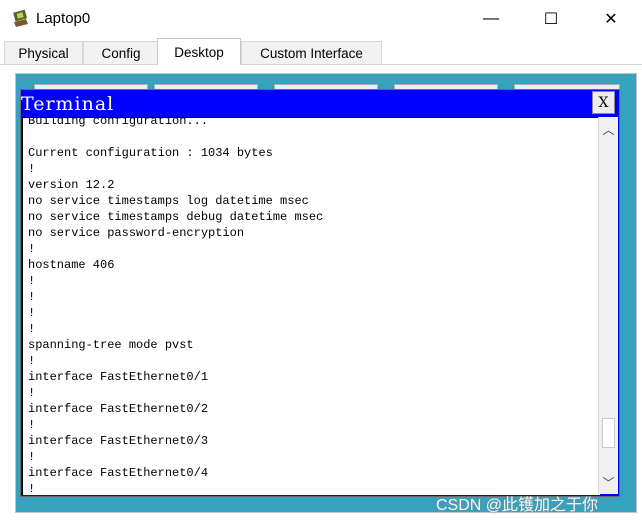  I want to click on terminal-line: interface FastEthernet0/1, so click(118, 377).